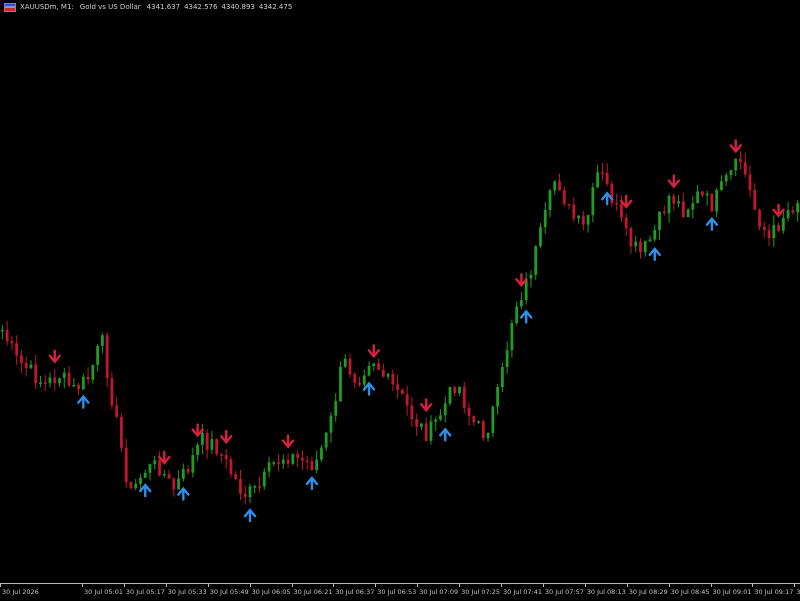  What do you see at coordinates (145, 592) in the screenshot?
I see `time-tick-label: 30 Jul 05:17` at bounding box center [145, 592].